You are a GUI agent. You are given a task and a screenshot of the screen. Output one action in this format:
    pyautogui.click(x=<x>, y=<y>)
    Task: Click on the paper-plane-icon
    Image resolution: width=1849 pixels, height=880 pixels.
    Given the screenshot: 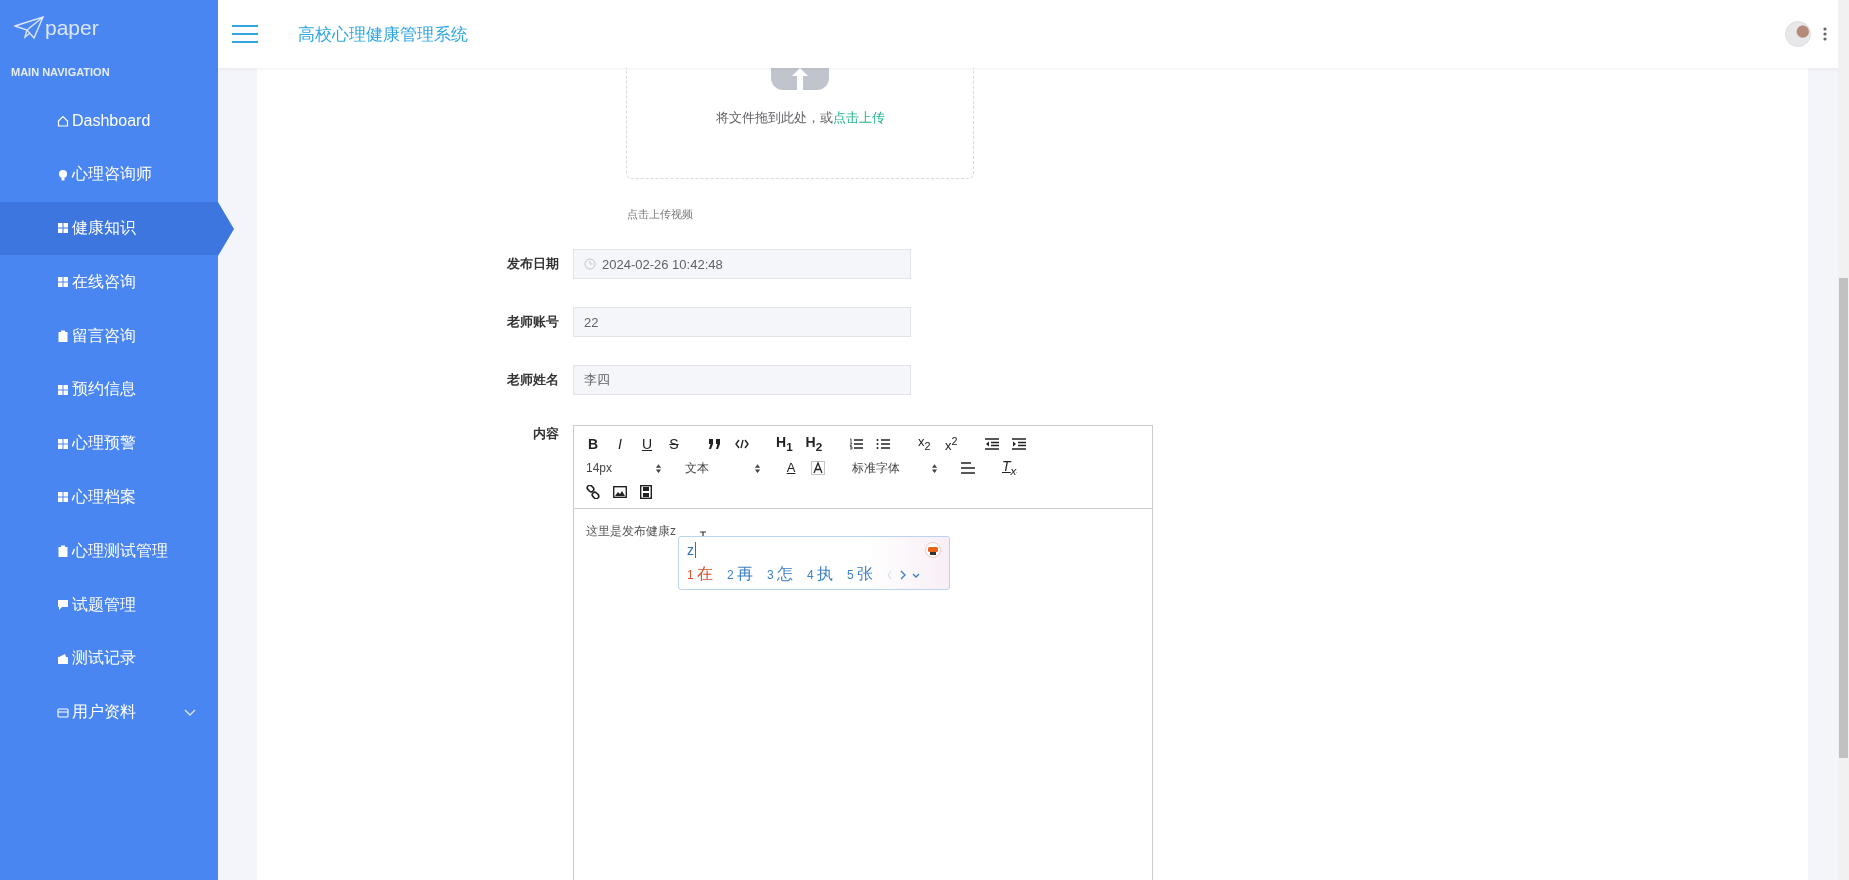 What is the action you would take?
    pyautogui.click(x=29, y=28)
    